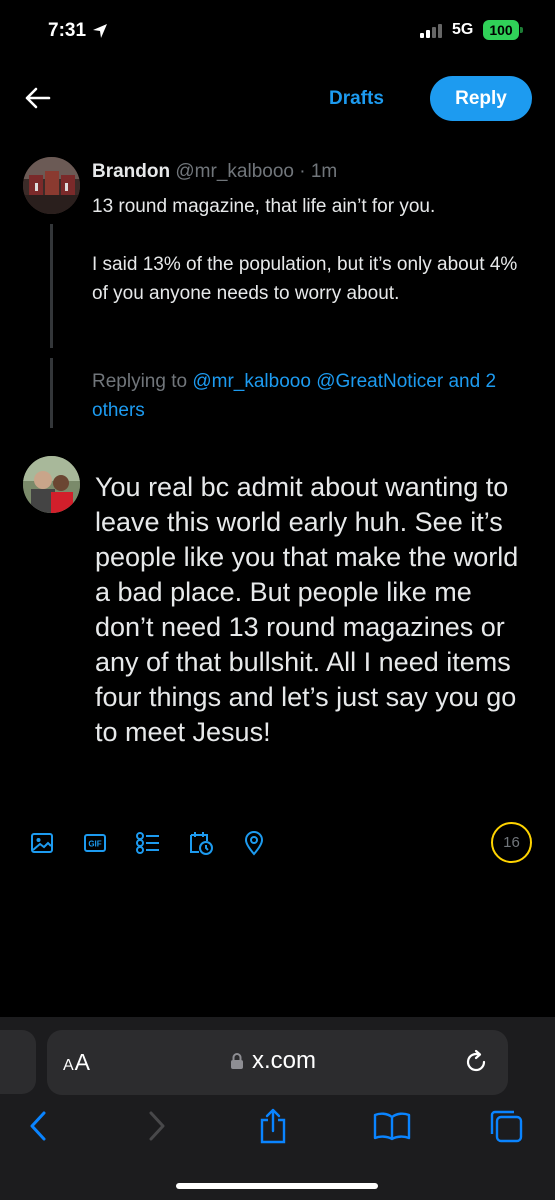  I want to click on map-pin-icon, so click(253, 843).